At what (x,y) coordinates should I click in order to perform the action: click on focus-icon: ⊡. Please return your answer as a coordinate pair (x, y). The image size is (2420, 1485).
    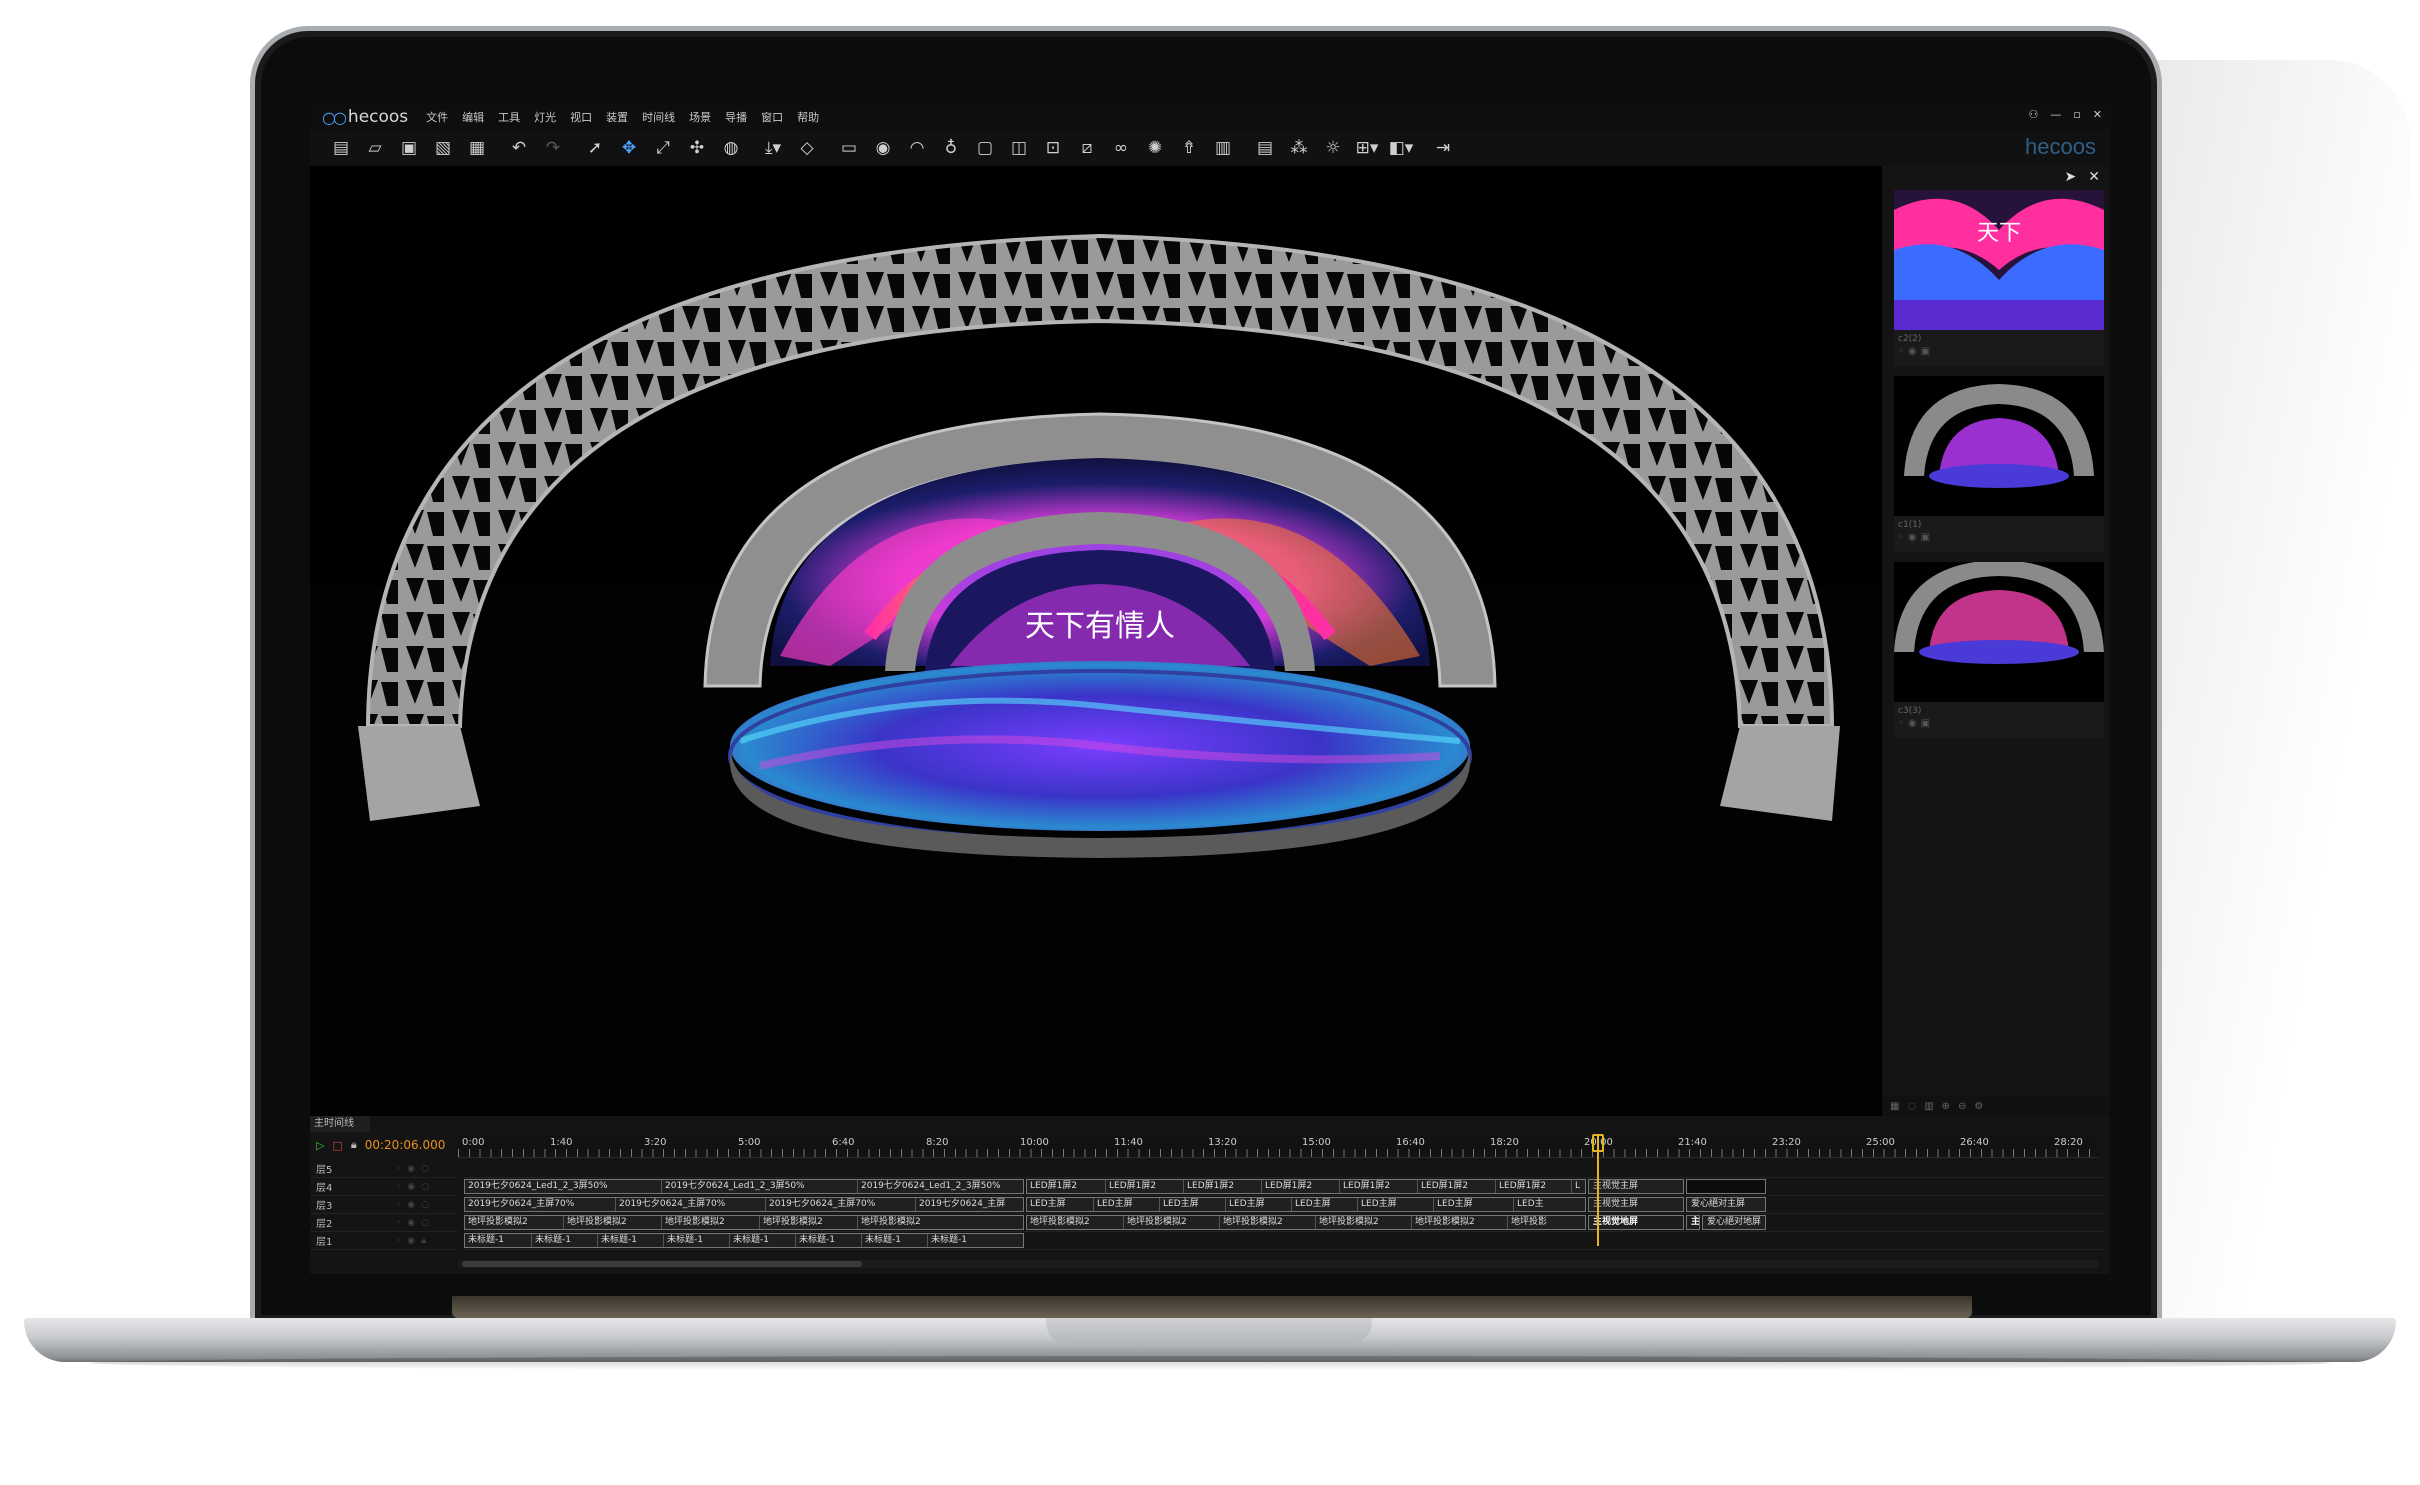
    Looking at the image, I should click on (1053, 148).